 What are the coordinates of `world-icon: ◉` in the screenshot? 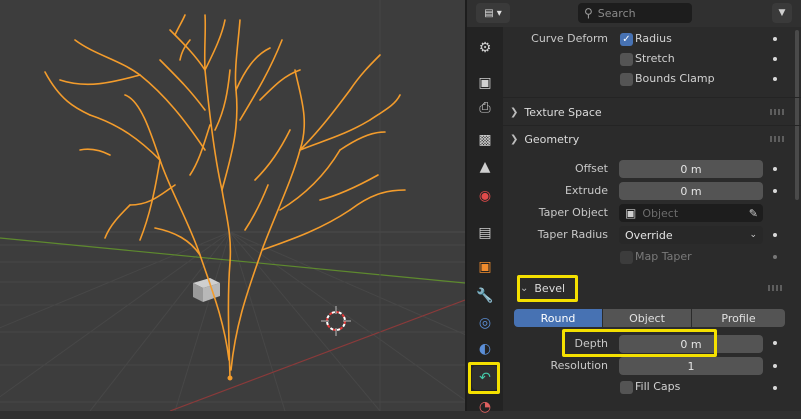 It's located at (485, 196).